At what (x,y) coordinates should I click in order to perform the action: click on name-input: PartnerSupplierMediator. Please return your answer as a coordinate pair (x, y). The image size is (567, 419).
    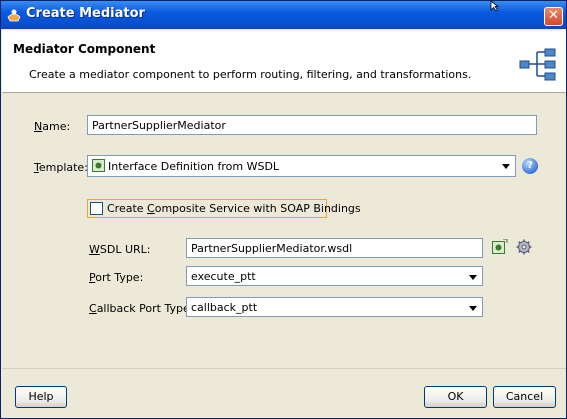
    Looking at the image, I should click on (312, 125).